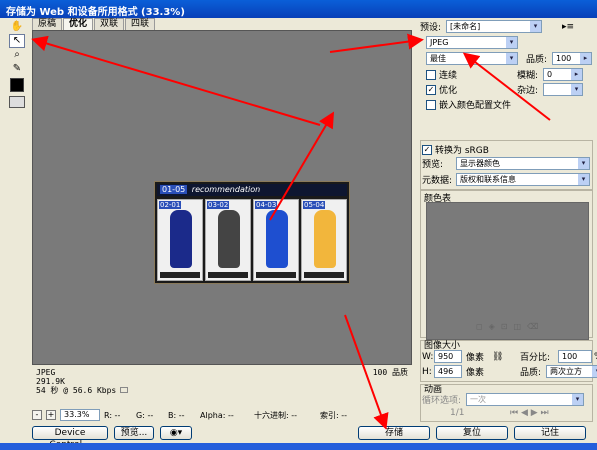 The image size is (597, 450). Describe the element at coordinates (400, 372) in the screenshot. I see `info-quality-label: 品质` at that location.